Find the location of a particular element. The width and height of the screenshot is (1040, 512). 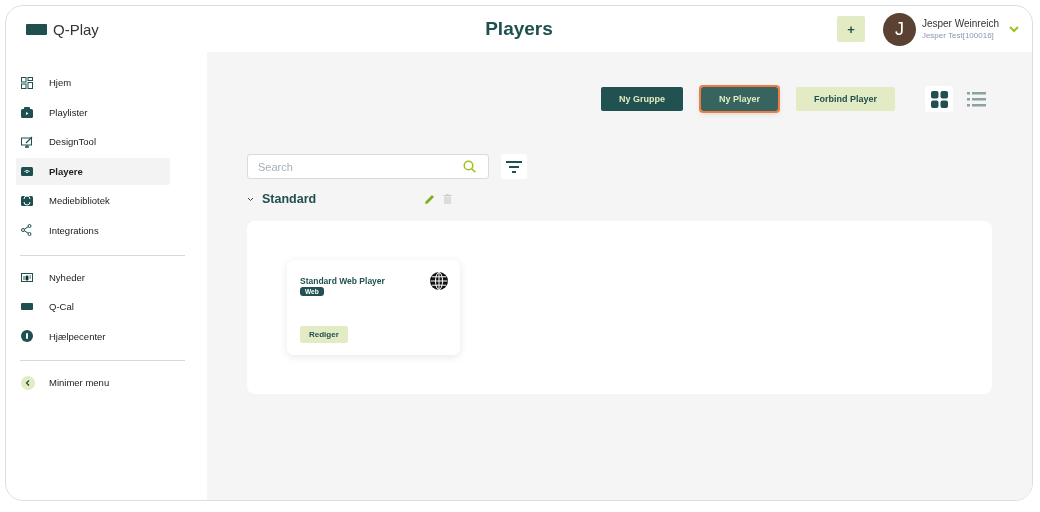

logo-icon is located at coordinates (36, 29).